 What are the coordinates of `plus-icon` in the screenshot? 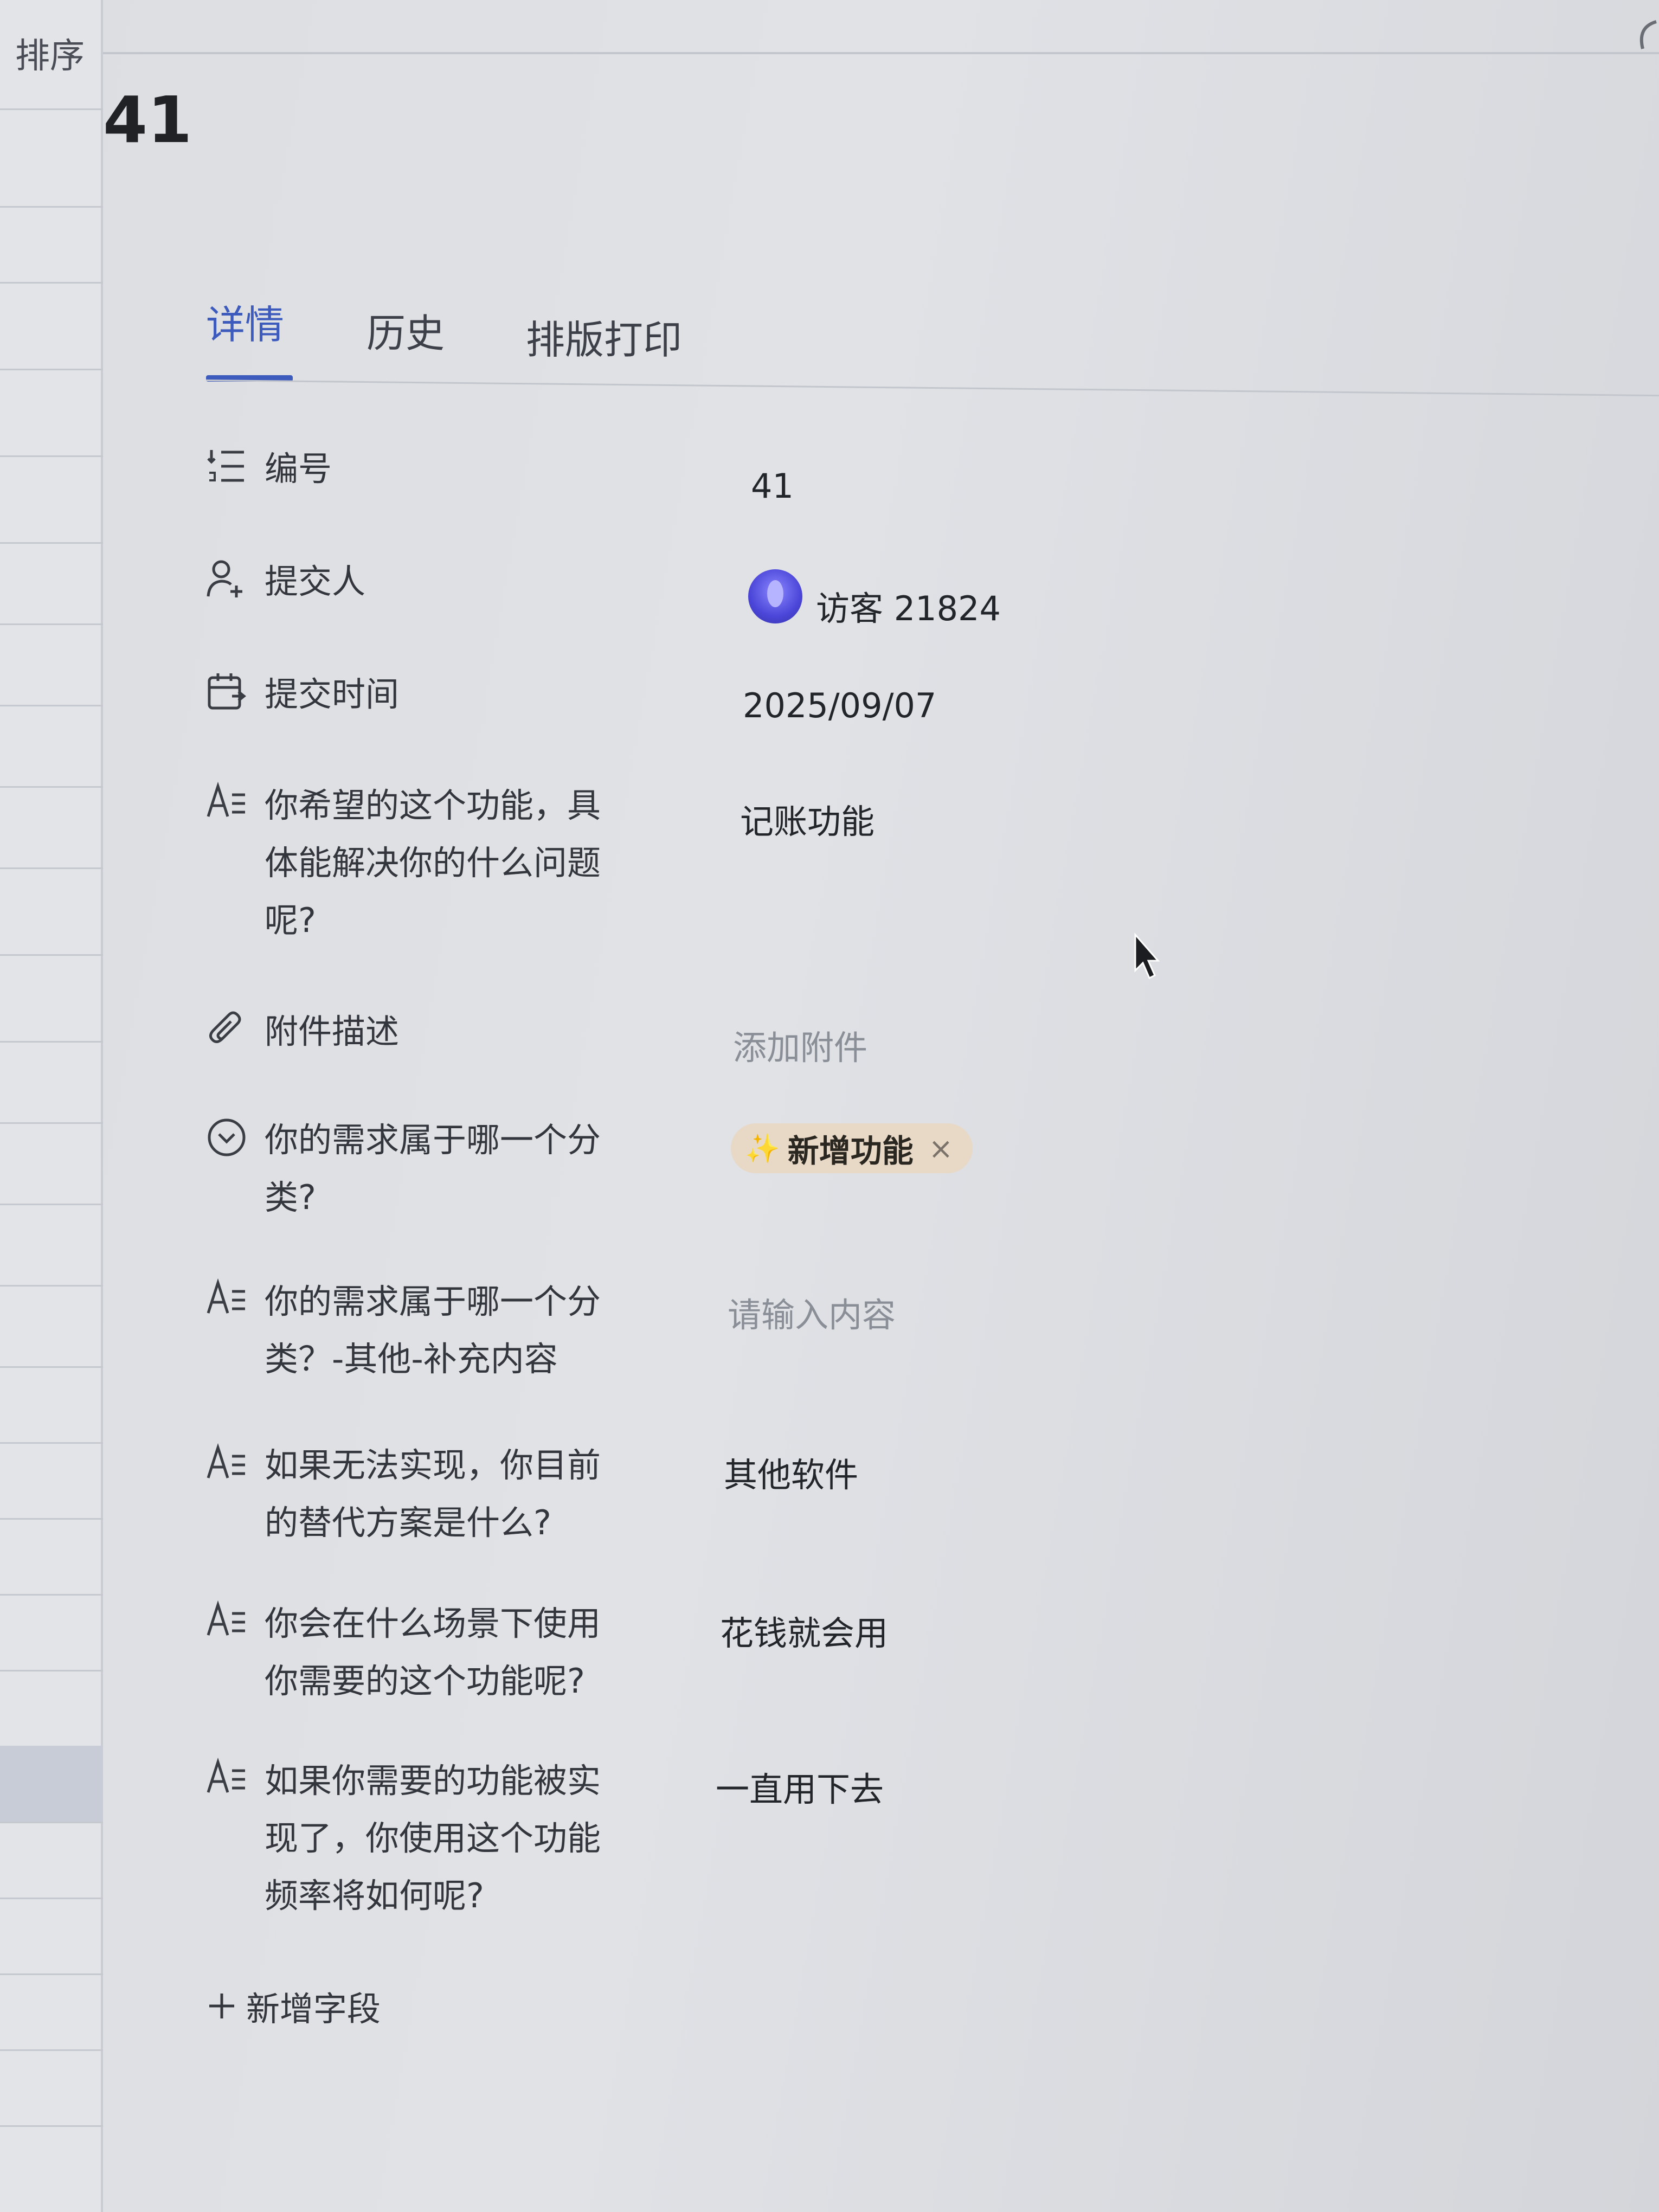 It's located at (221, 2006).